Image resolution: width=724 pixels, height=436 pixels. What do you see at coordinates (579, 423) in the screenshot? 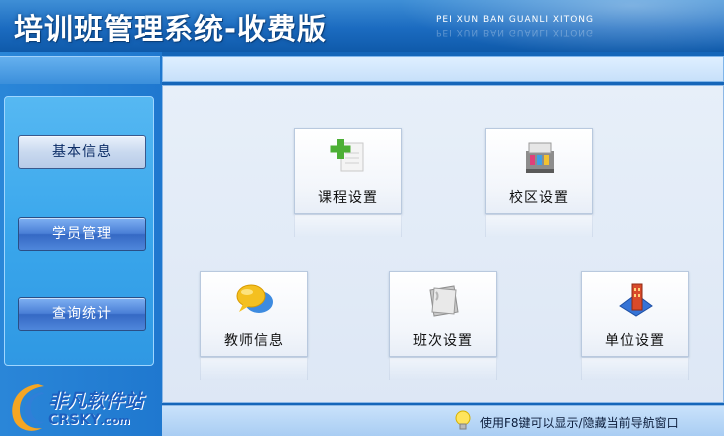
I see `status-hint-text: 使用F8键可以显示/隐藏当前导航窗口` at bounding box center [579, 423].